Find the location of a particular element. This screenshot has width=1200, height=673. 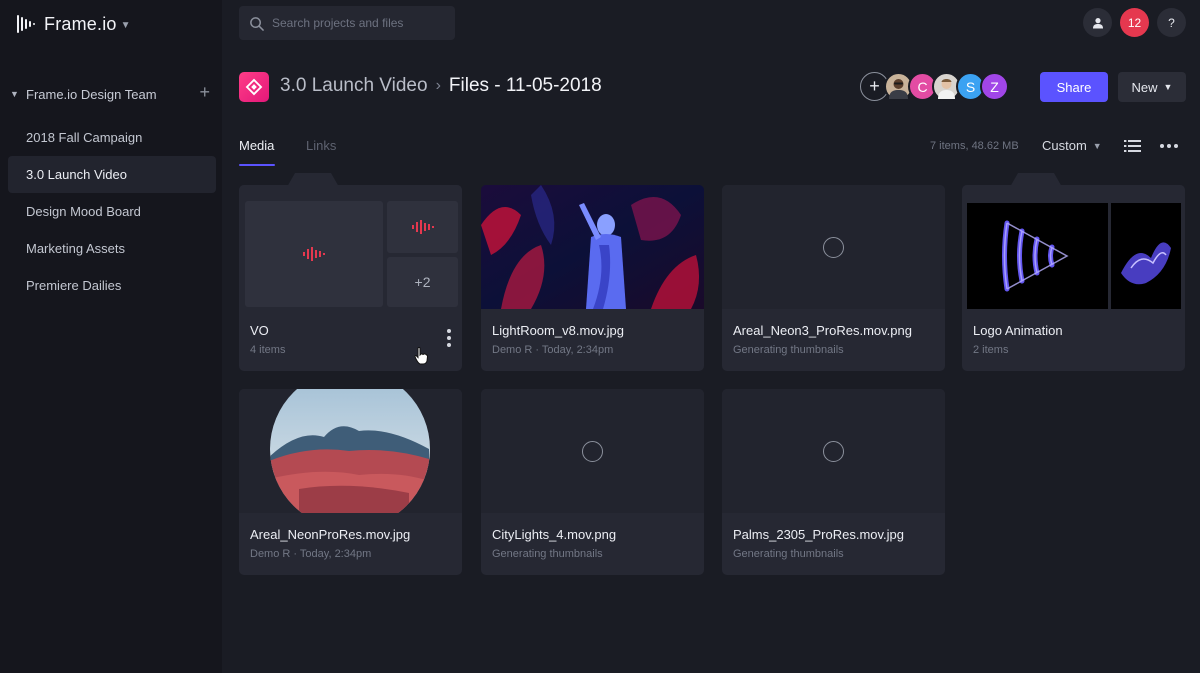

diamond-icon is located at coordinates (254, 87).